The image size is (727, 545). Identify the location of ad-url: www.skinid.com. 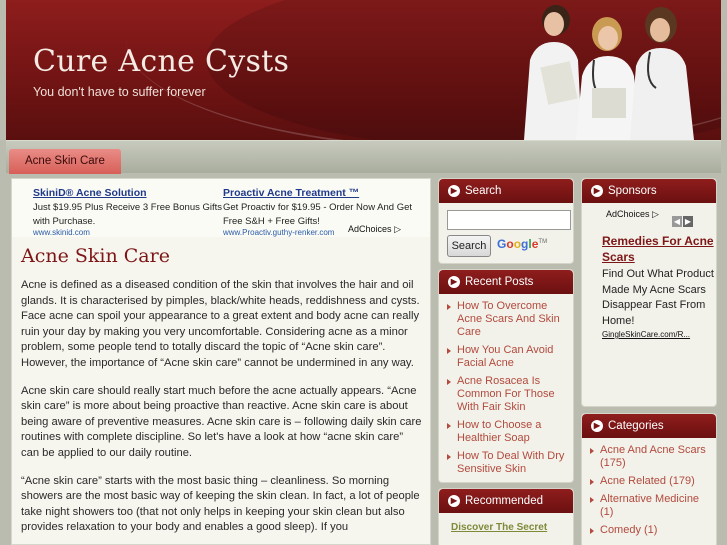
(128, 232).